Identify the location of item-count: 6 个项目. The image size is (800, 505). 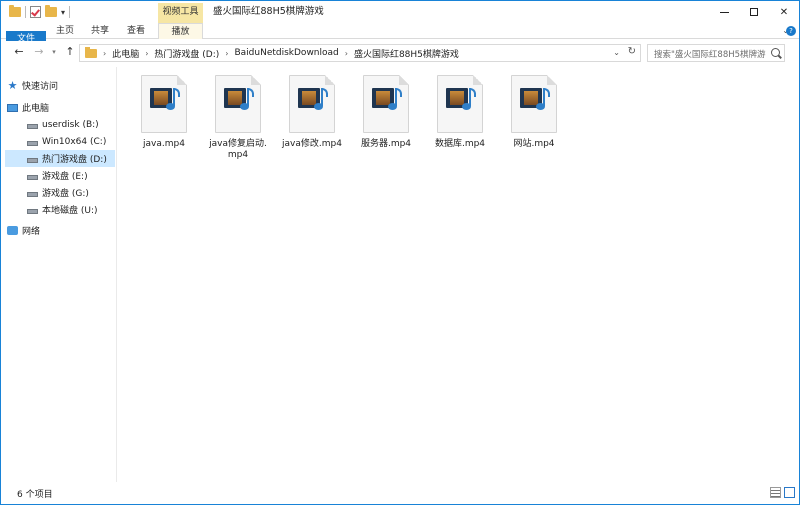
(35, 495).